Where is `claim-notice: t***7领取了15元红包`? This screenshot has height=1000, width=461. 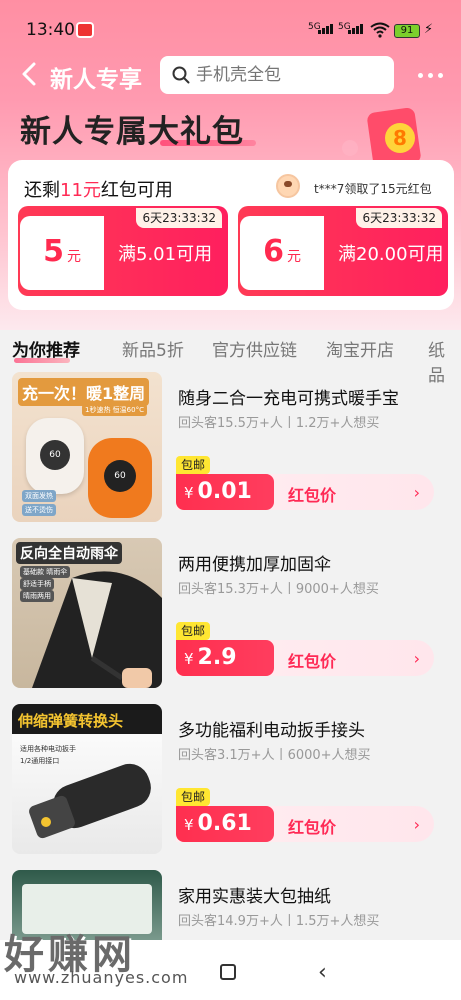
claim-notice: t***7领取了15元红包 is located at coordinates (373, 189).